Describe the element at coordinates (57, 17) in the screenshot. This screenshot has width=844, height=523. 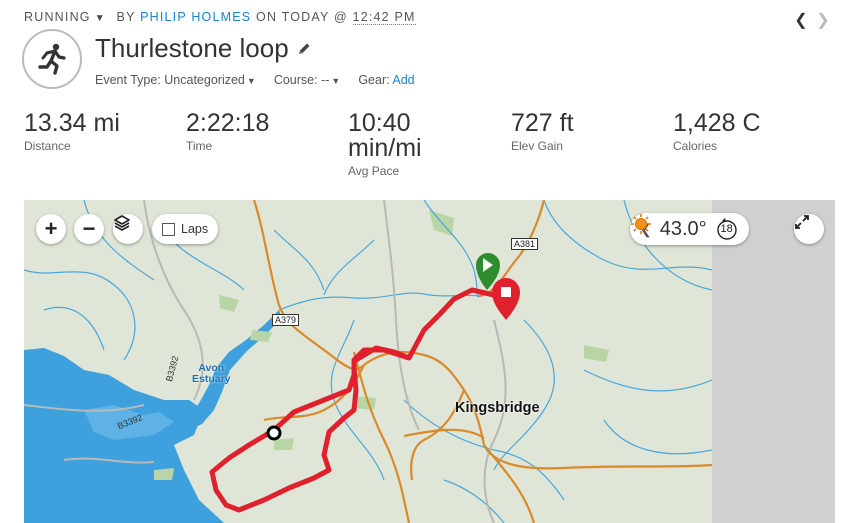
I see `activity-type: RUNNING` at that location.